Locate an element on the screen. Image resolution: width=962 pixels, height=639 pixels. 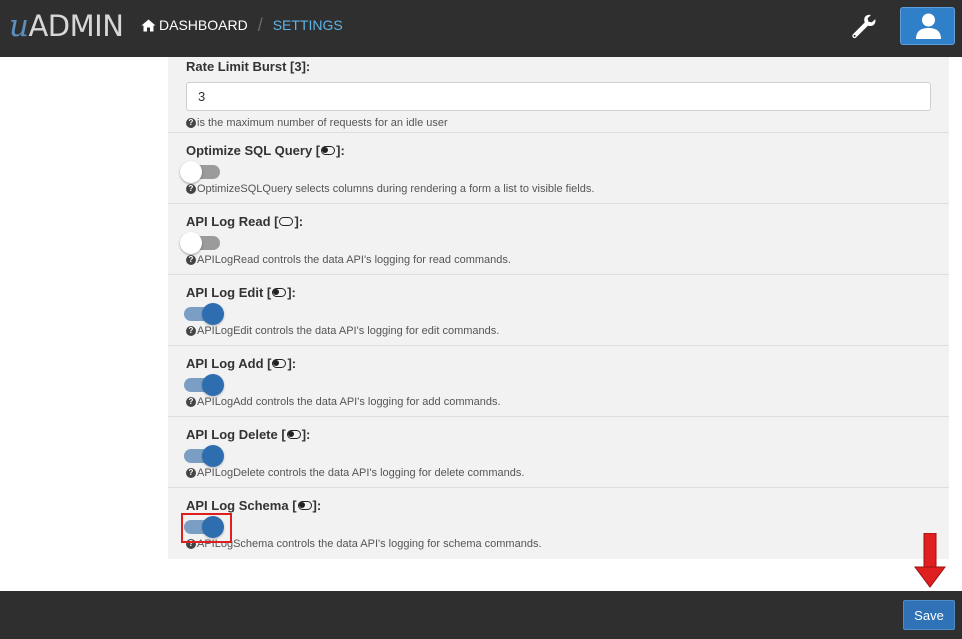
logo-u: u is located at coordinates (19, 26).